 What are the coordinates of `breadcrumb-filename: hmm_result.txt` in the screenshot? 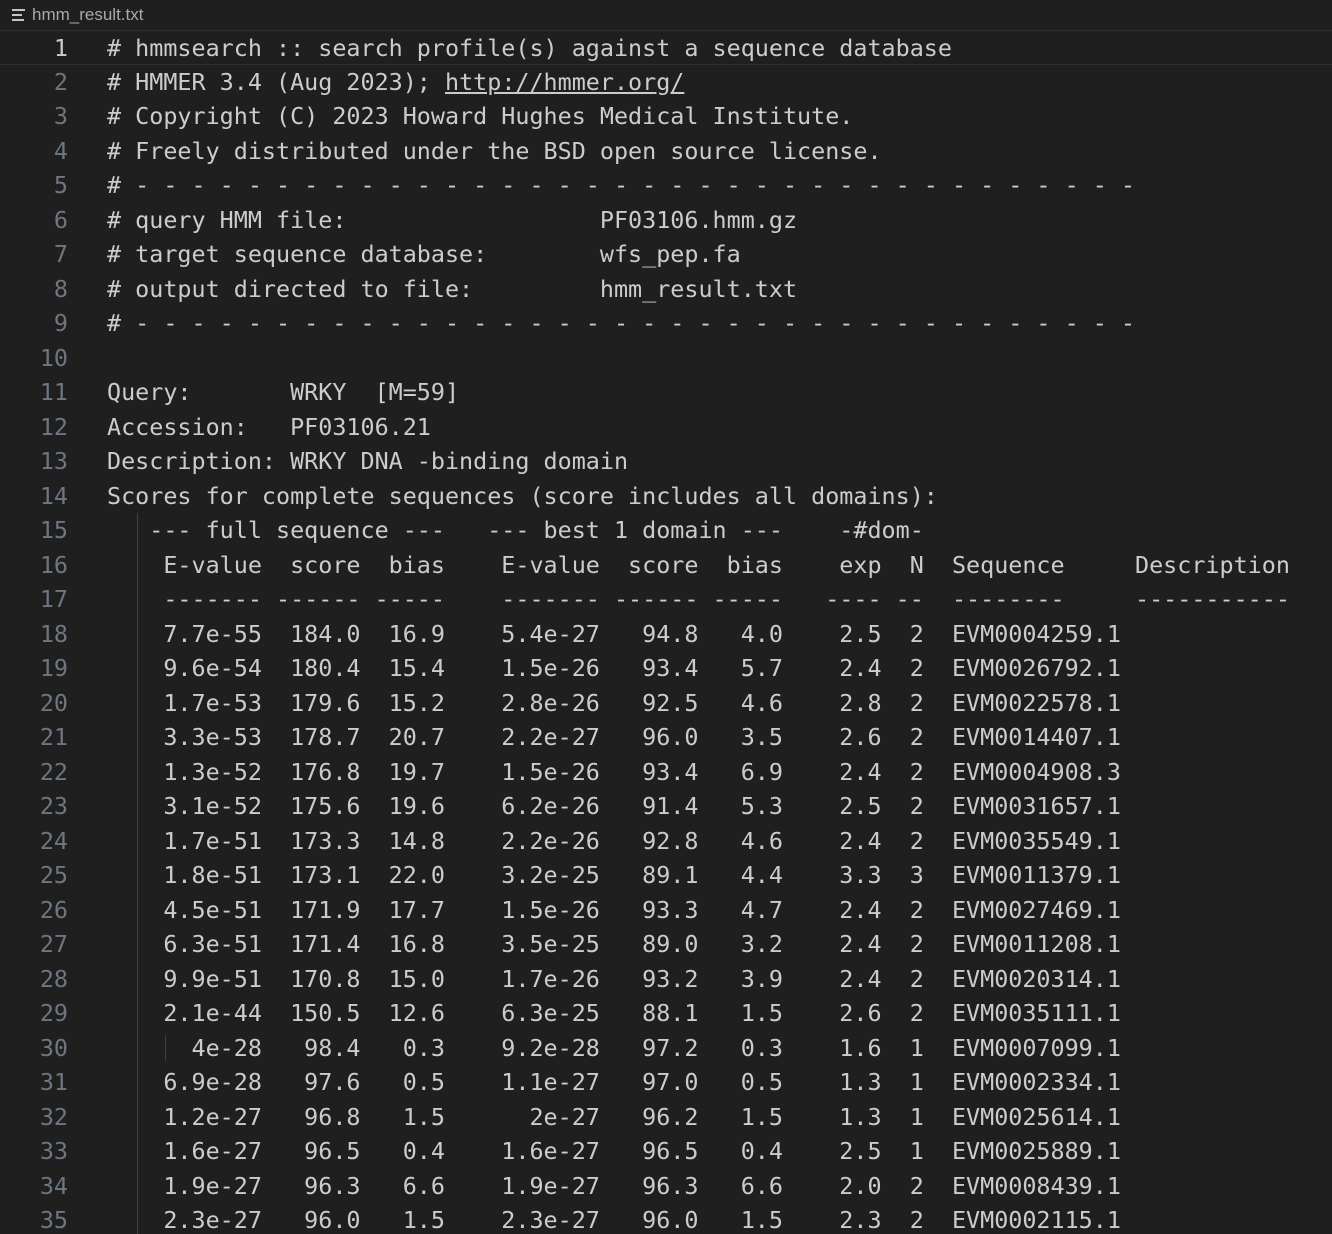 It's located at (87, 15).